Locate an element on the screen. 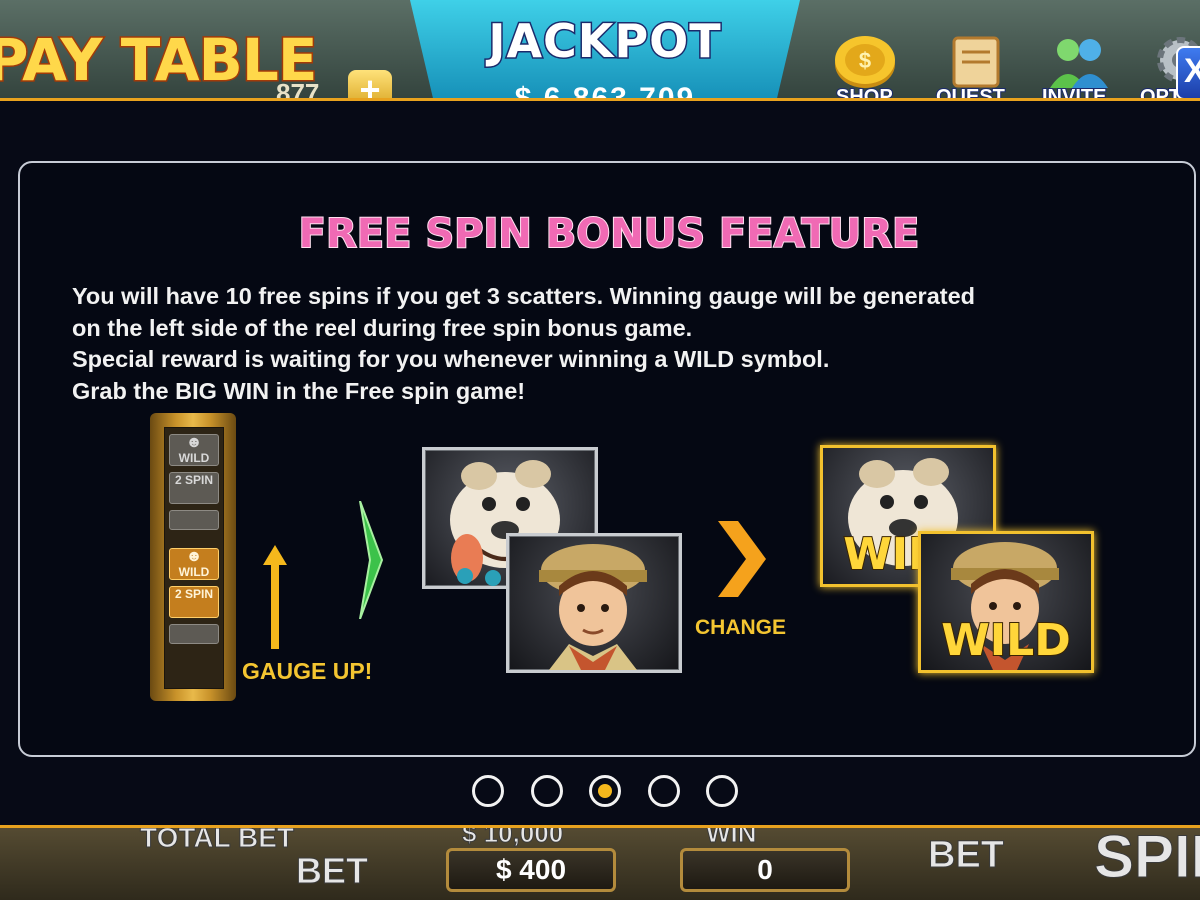 The width and height of the screenshot is (1200, 900). win-label: WIN is located at coordinates (732, 838).